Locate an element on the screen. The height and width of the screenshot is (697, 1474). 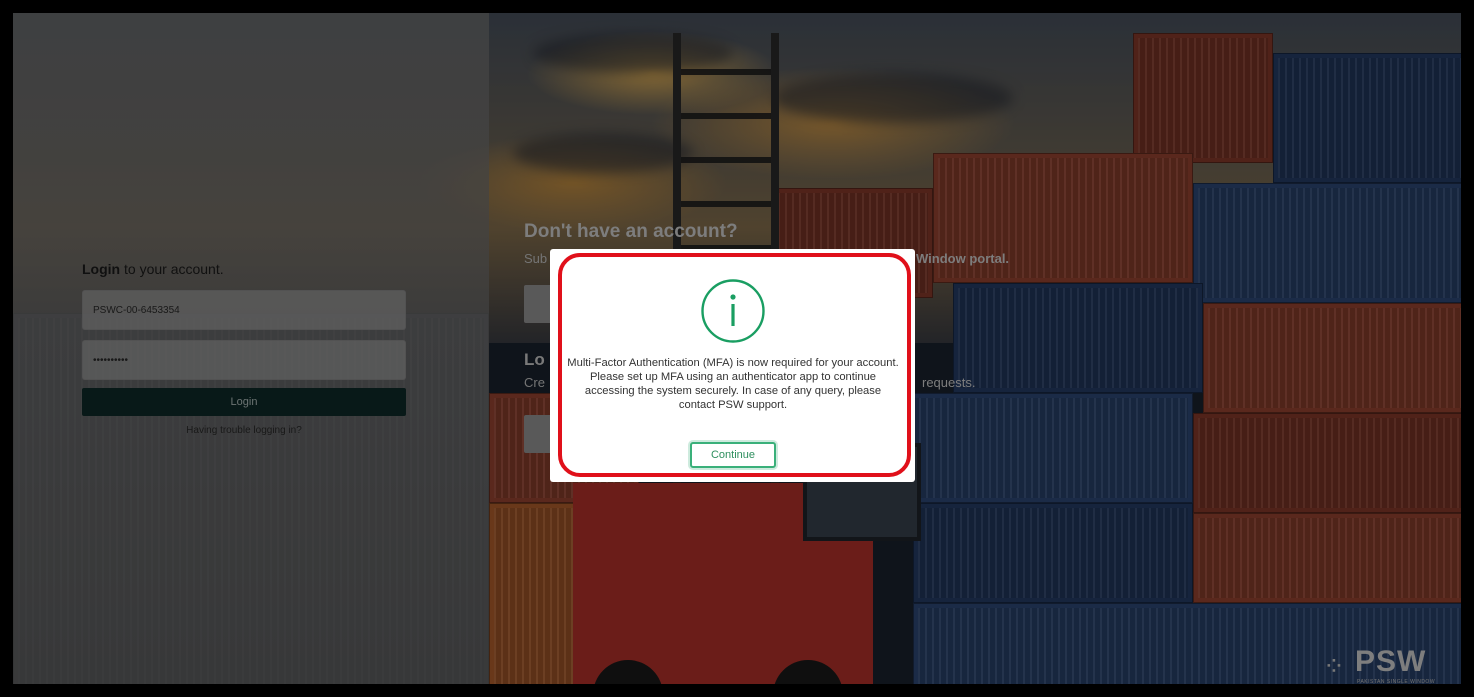
highlight-annotation is located at coordinates (734, 365).